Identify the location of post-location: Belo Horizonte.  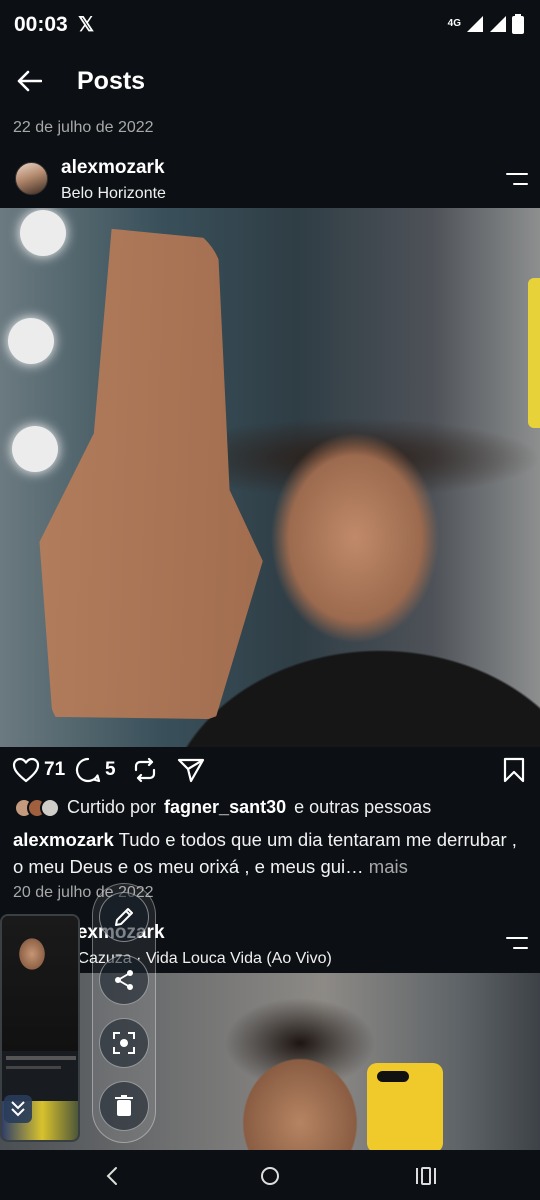
(113, 194).